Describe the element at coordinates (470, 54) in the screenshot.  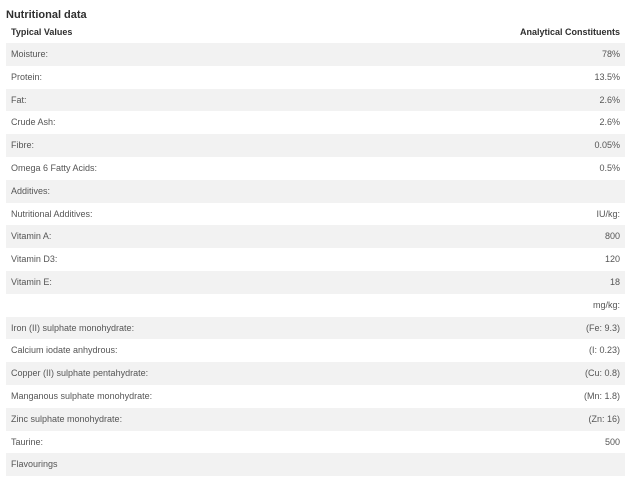
I see `row-value: 78%` at that location.